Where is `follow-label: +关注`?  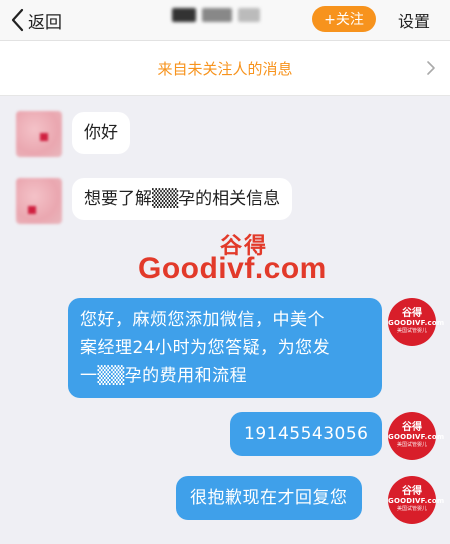
follow-label: +关注 is located at coordinates (344, 20).